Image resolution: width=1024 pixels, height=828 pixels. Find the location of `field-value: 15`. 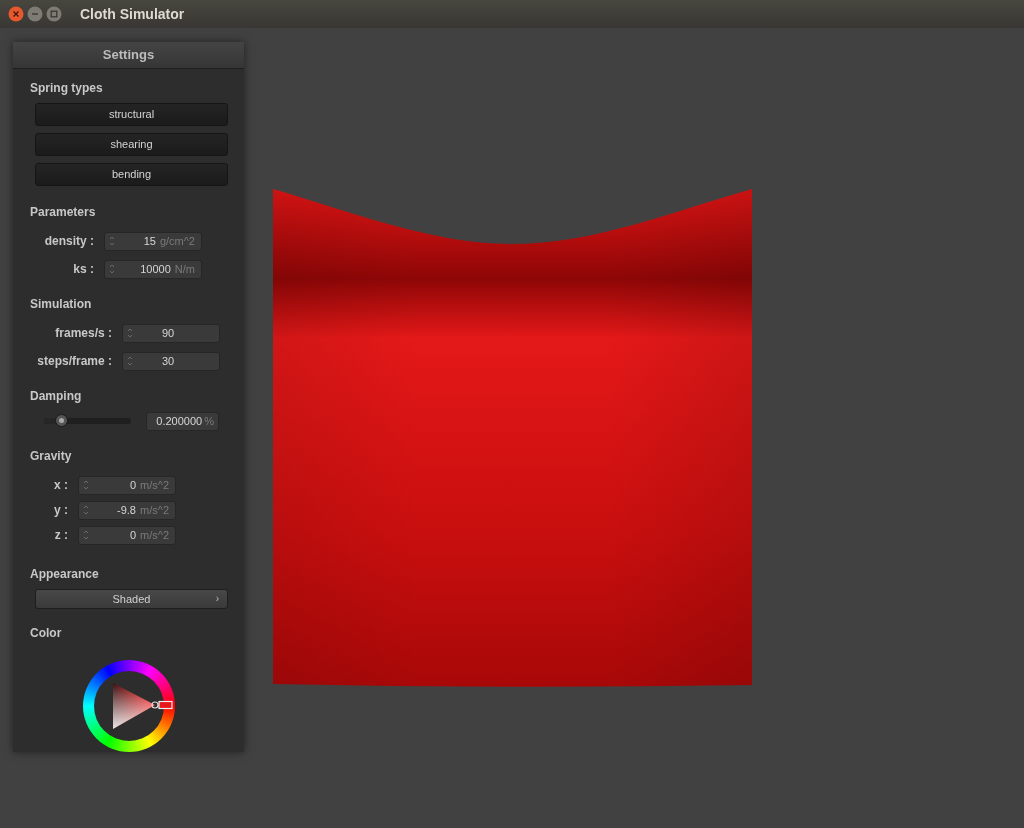

field-value: 15 is located at coordinates (149, 241).